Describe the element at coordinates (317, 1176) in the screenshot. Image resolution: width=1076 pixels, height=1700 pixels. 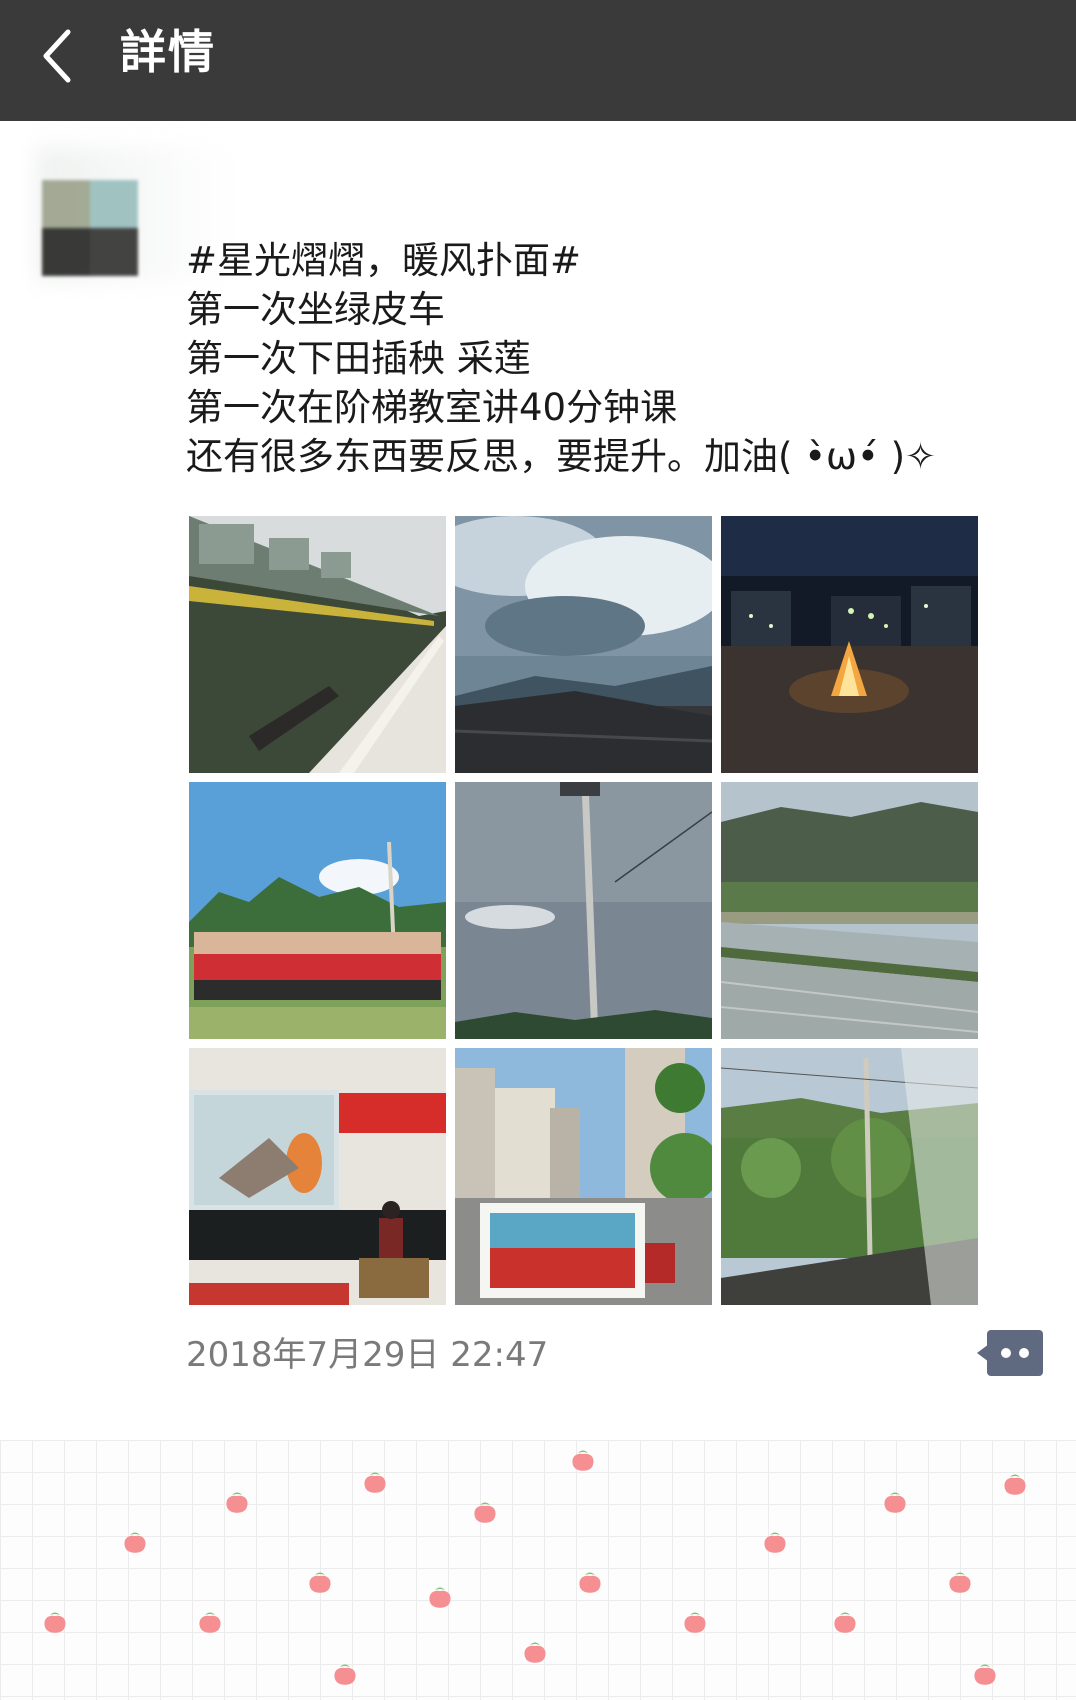
I see `classroom-lecture-photo` at that location.